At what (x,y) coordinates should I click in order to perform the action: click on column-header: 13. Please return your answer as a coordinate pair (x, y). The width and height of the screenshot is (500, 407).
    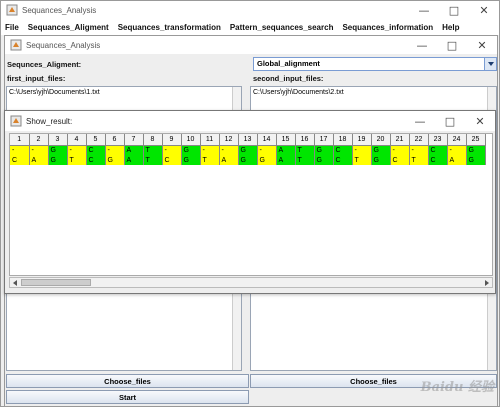
    Looking at the image, I should click on (248, 140).